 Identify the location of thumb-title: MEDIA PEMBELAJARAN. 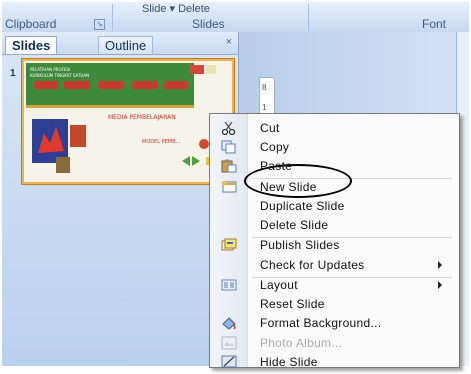
(142, 117).